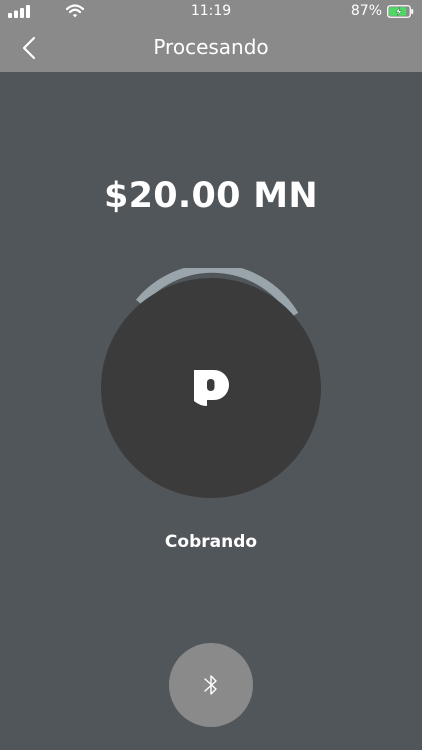  I want to click on battery-percentage: 87%, so click(366, 11).